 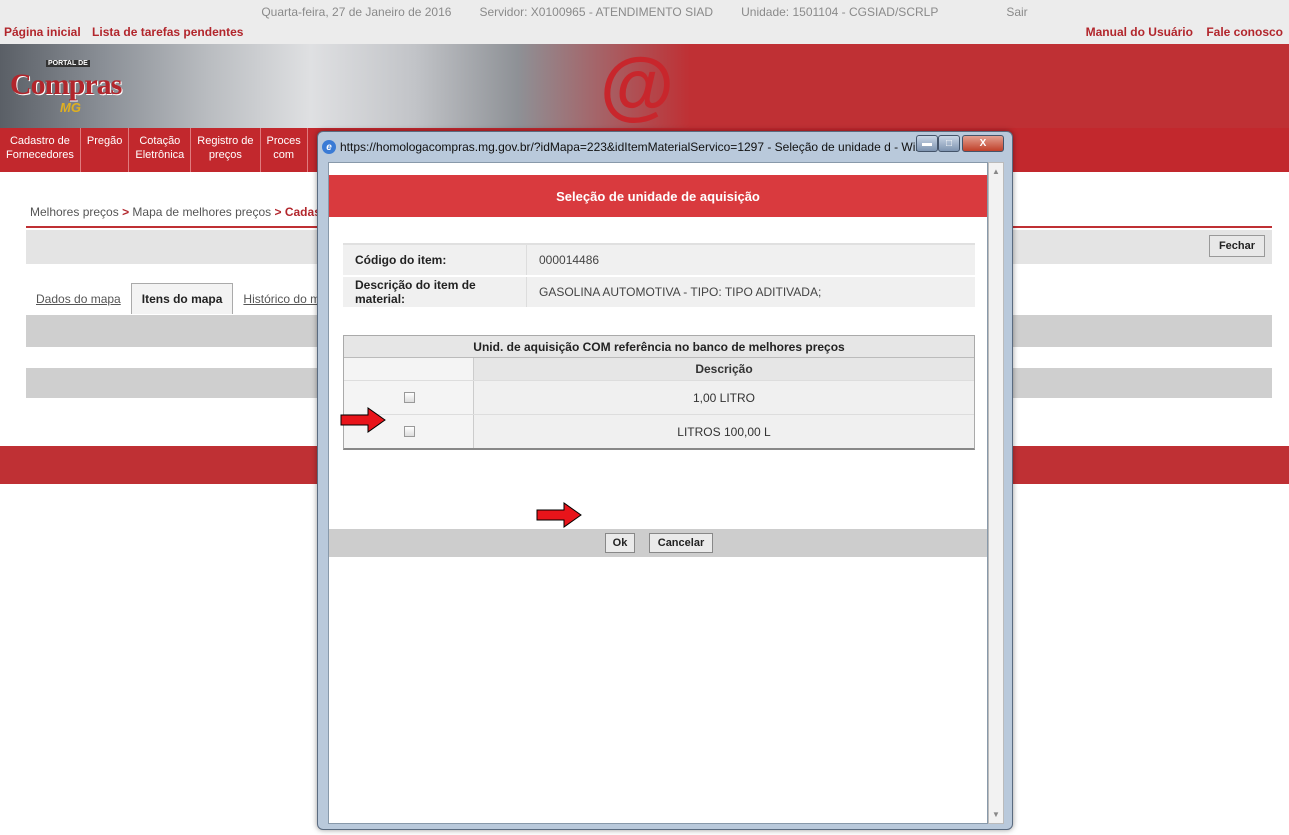 I want to click on home-link: Página inicial, so click(x=42, y=32).